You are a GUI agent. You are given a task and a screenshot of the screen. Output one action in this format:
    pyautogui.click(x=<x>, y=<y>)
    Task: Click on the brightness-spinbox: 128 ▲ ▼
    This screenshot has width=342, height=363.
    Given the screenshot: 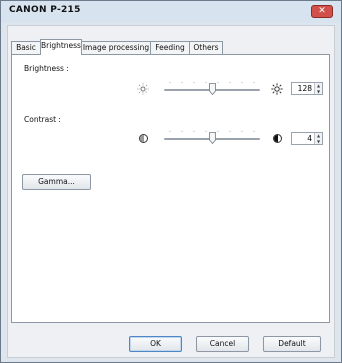 What is the action you would take?
    pyautogui.click(x=307, y=88)
    